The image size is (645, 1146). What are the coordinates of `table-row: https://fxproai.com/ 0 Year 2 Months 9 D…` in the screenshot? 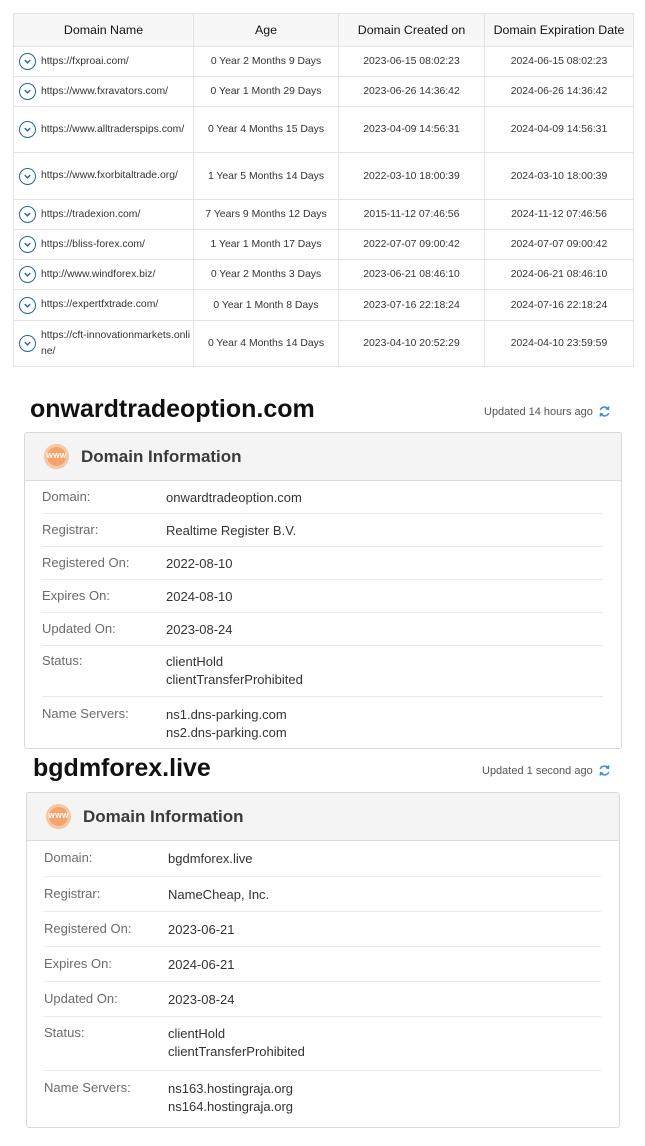 It's located at (323, 61).